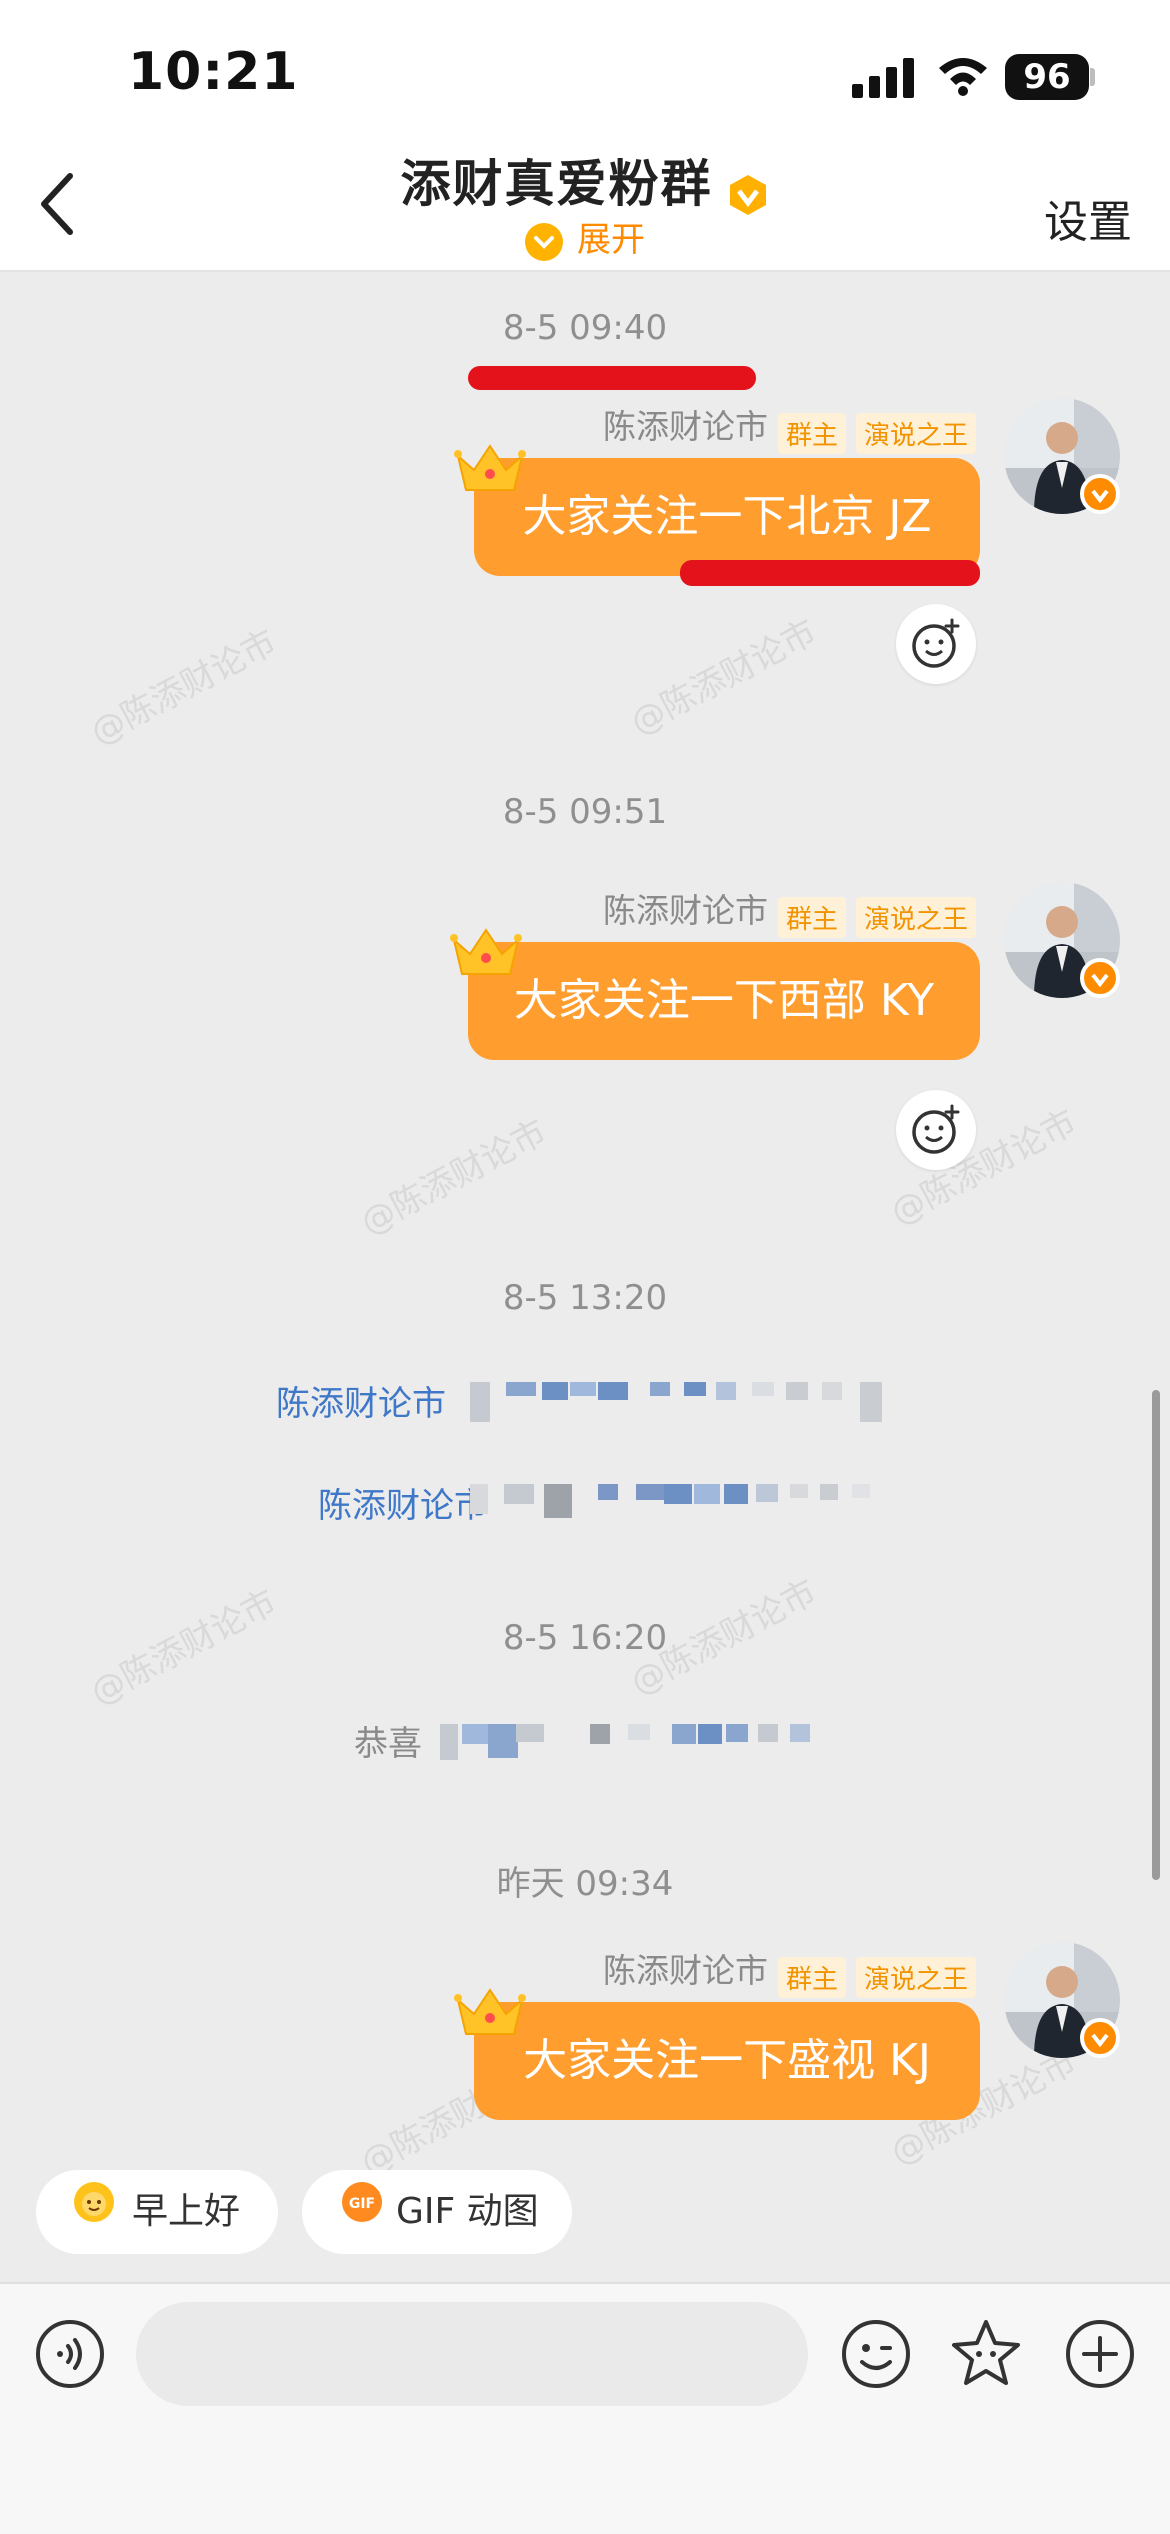 Image resolution: width=1170 pixels, height=2534 pixels. I want to click on group-title: 添财真爱粉群, so click(585, 182).